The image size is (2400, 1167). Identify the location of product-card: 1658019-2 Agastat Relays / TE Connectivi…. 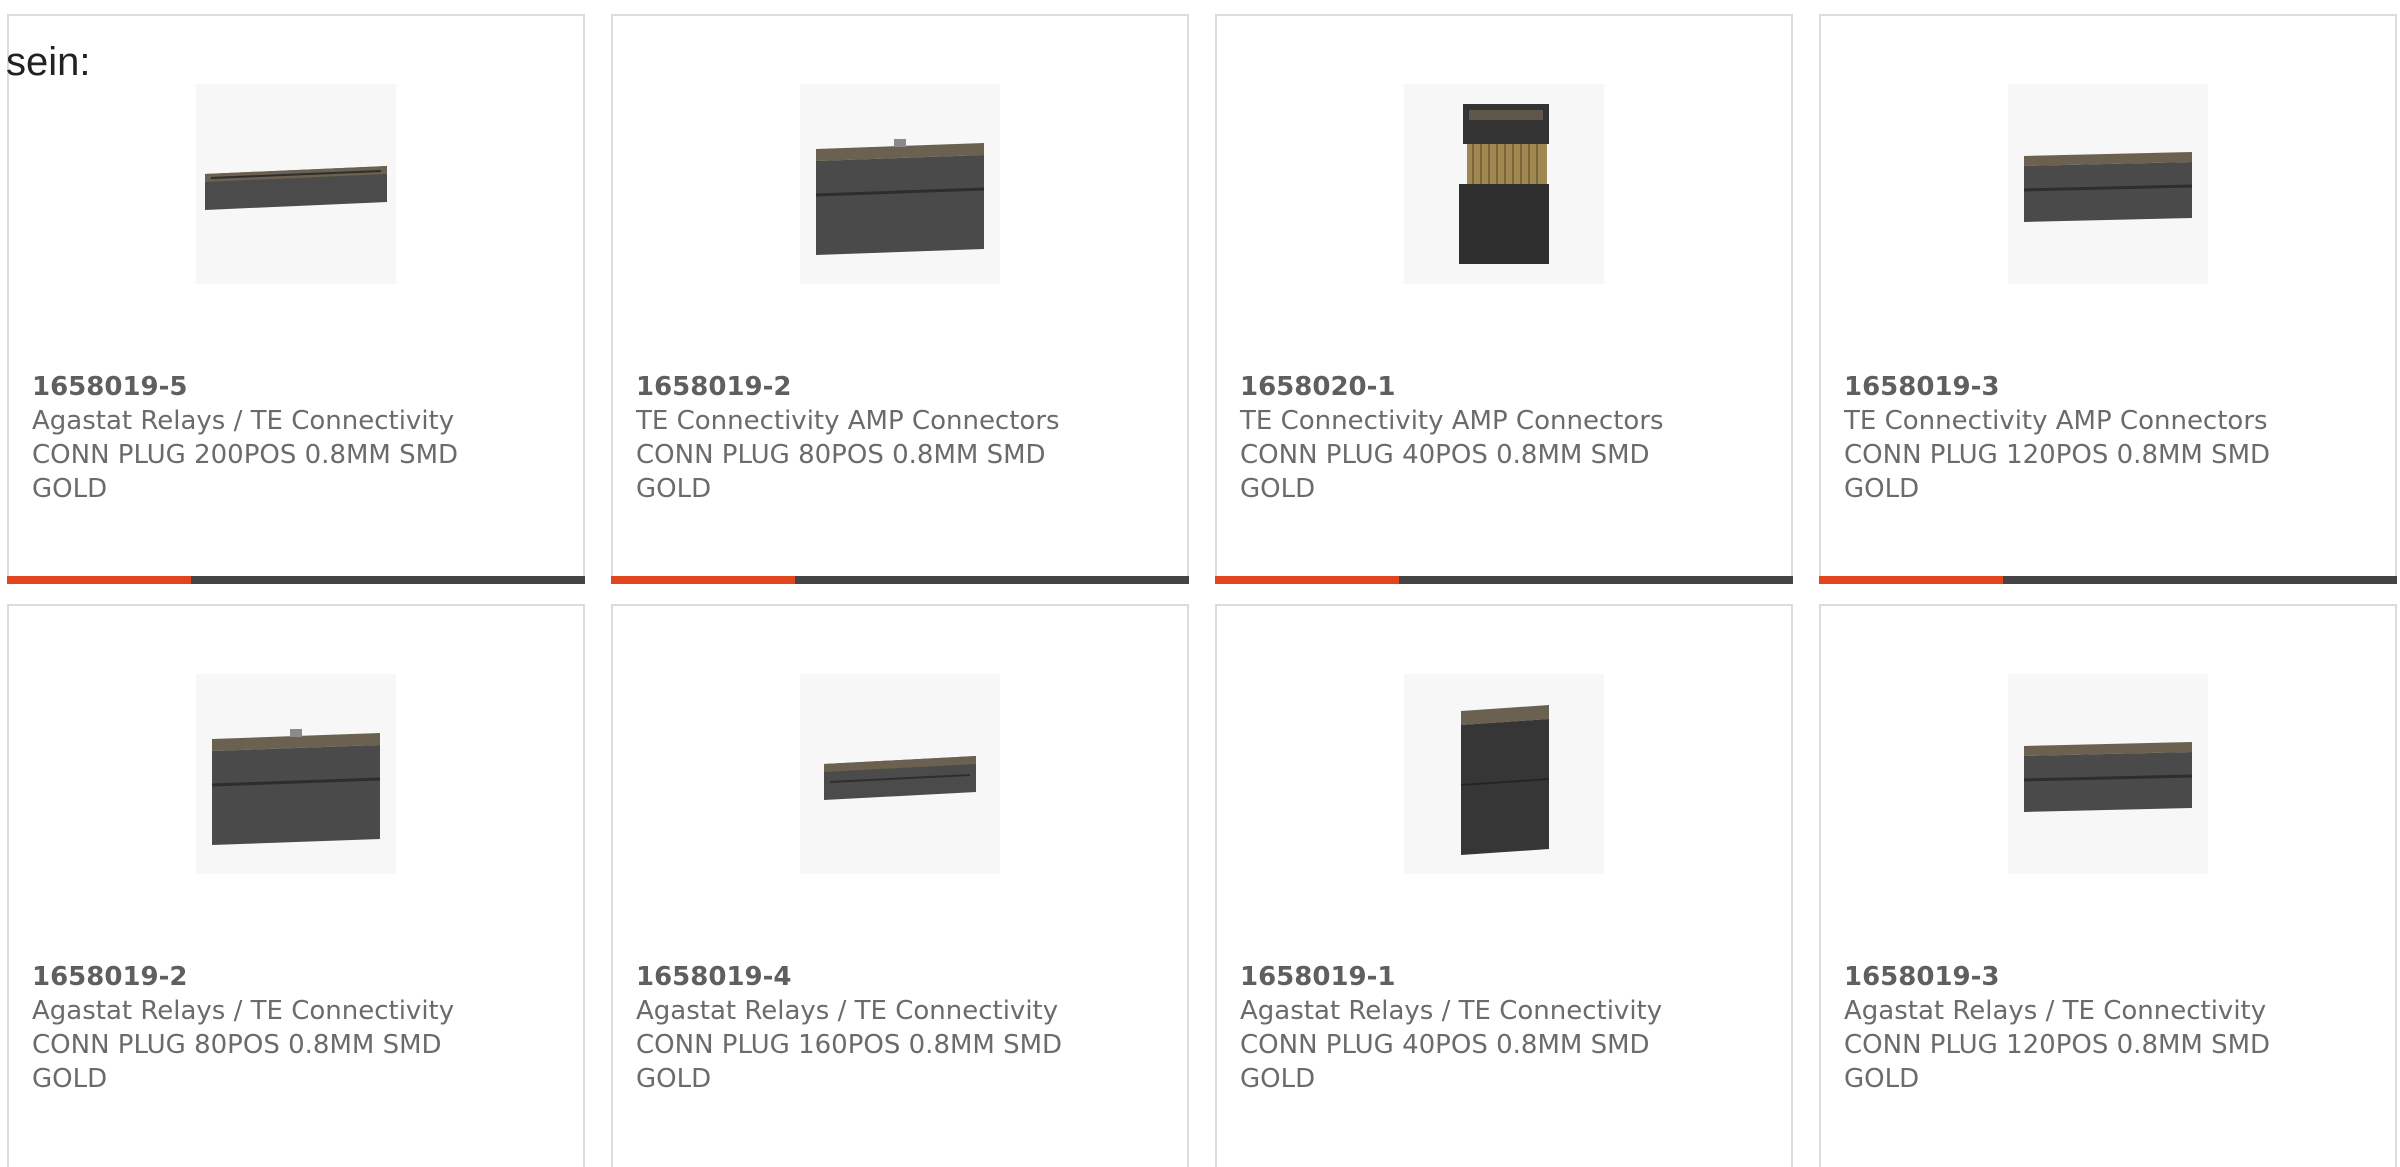
(296, 885).